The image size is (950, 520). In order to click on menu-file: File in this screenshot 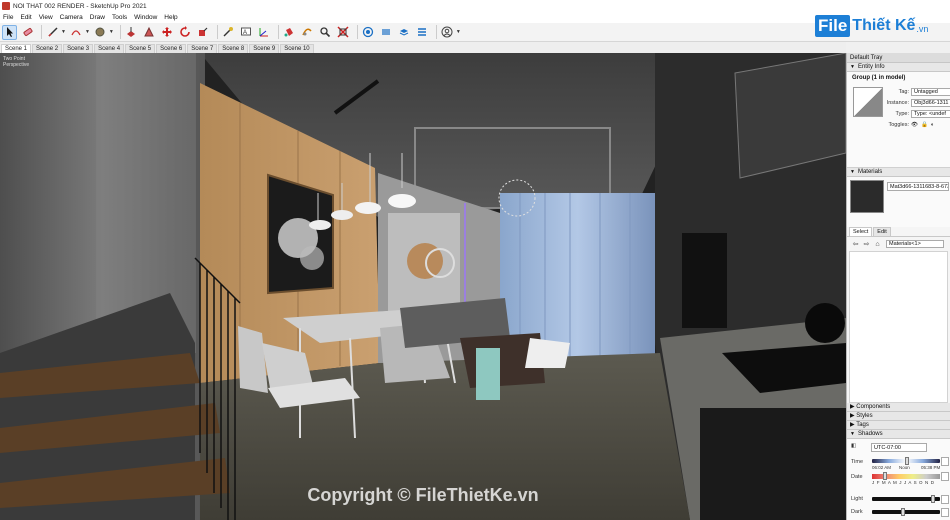, I will do `click(8, 17)`.